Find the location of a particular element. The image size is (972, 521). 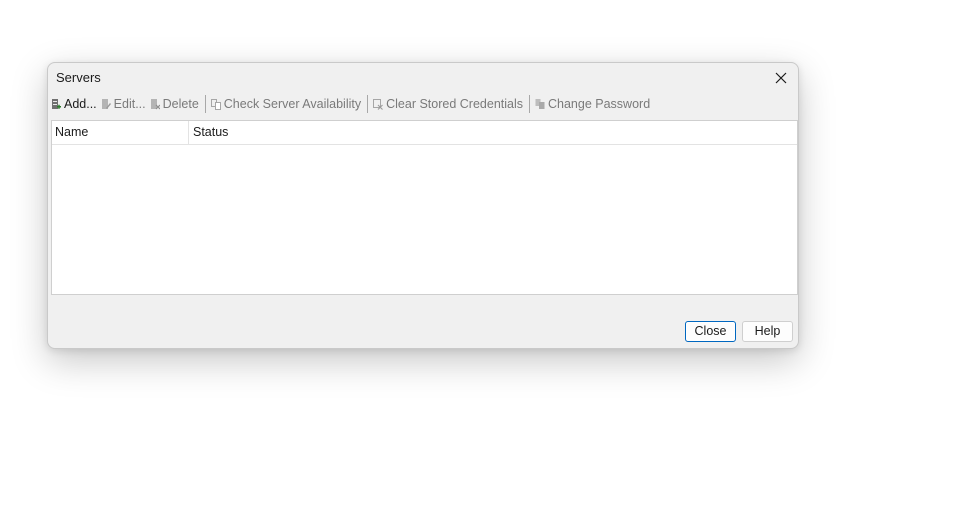

change-password-button: Change Password is located at coordinates (593, 104).